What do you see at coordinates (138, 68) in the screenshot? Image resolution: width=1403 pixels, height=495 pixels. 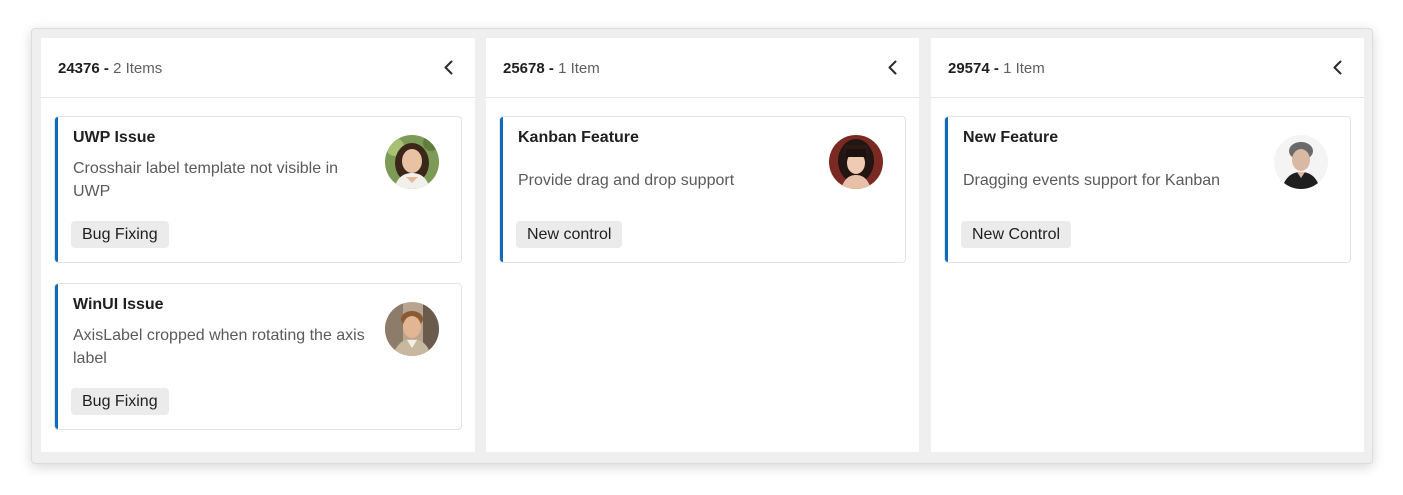 I see `column-item-count: 2 Items` at bounding box center [138, 68].